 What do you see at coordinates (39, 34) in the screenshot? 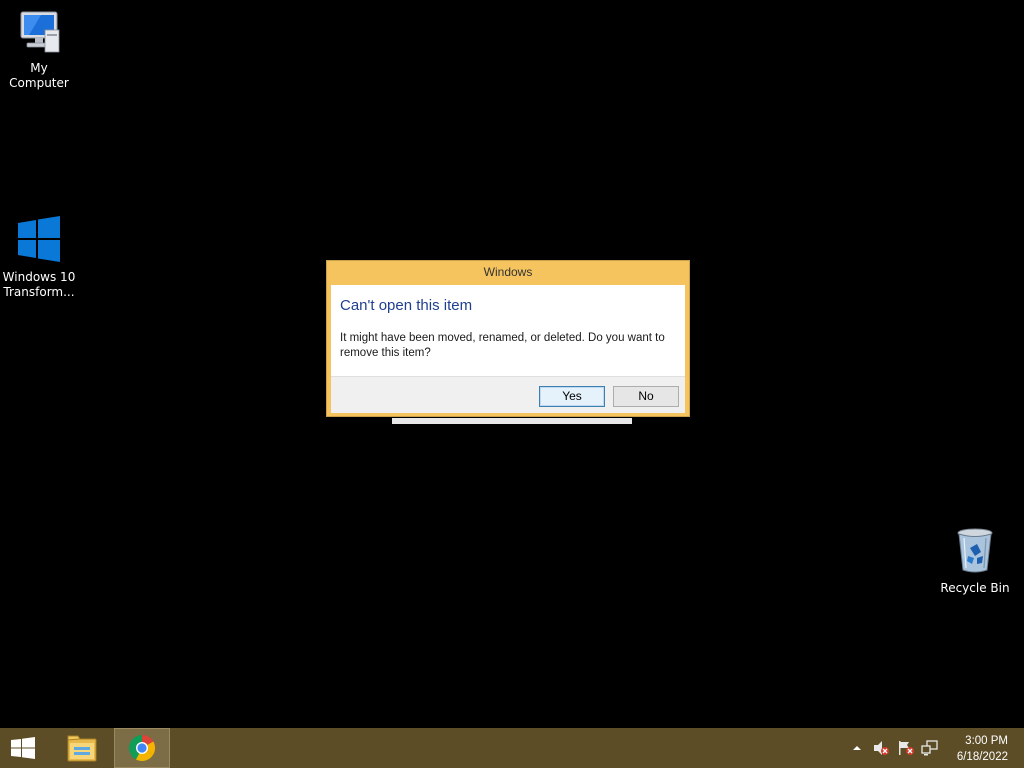
I see `computer-icon` at bounding box center [39, 34].